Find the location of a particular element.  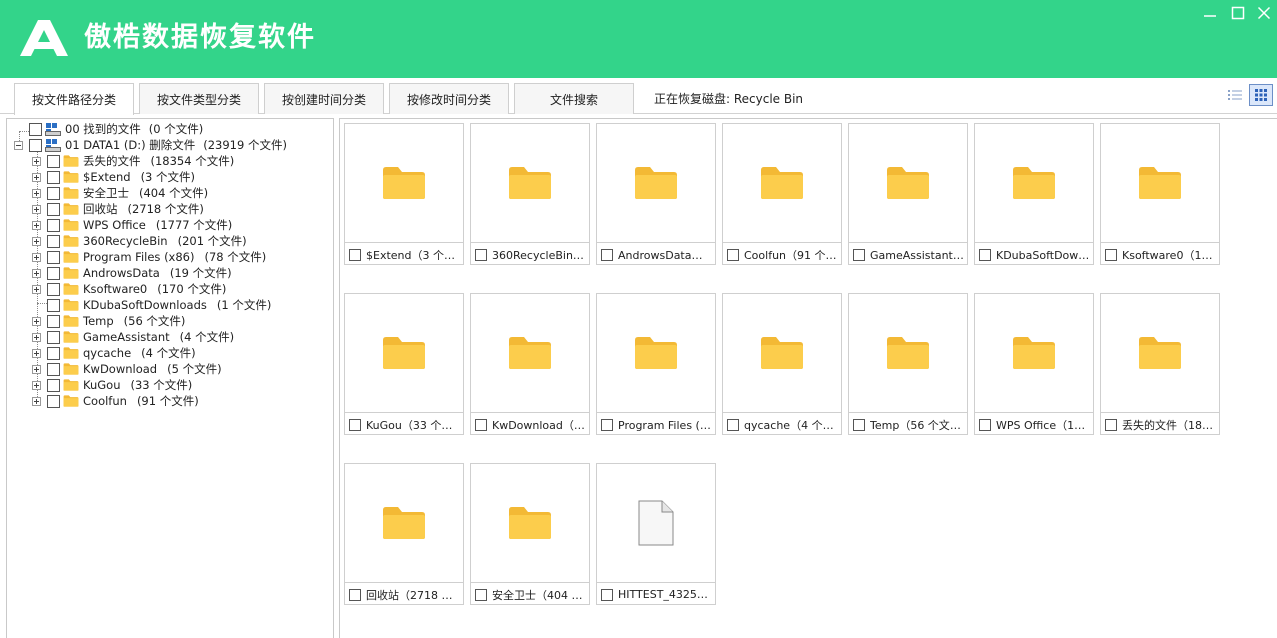

grid-item: Coolfun（91 个文件） is located at coordinates (782, 194).